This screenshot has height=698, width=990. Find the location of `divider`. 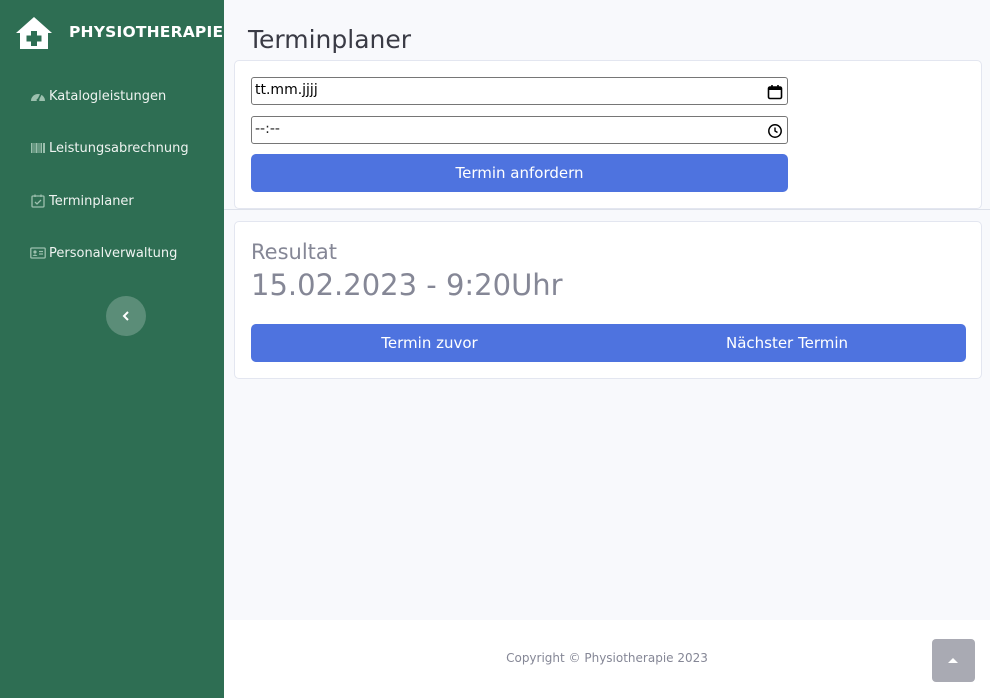

divider is located at coordinates (607, 209).